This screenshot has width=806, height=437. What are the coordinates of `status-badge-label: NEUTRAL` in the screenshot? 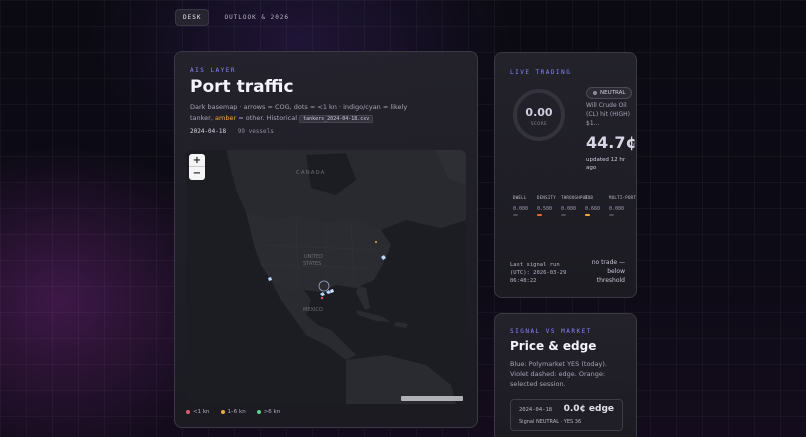 It's located at (613, 93).